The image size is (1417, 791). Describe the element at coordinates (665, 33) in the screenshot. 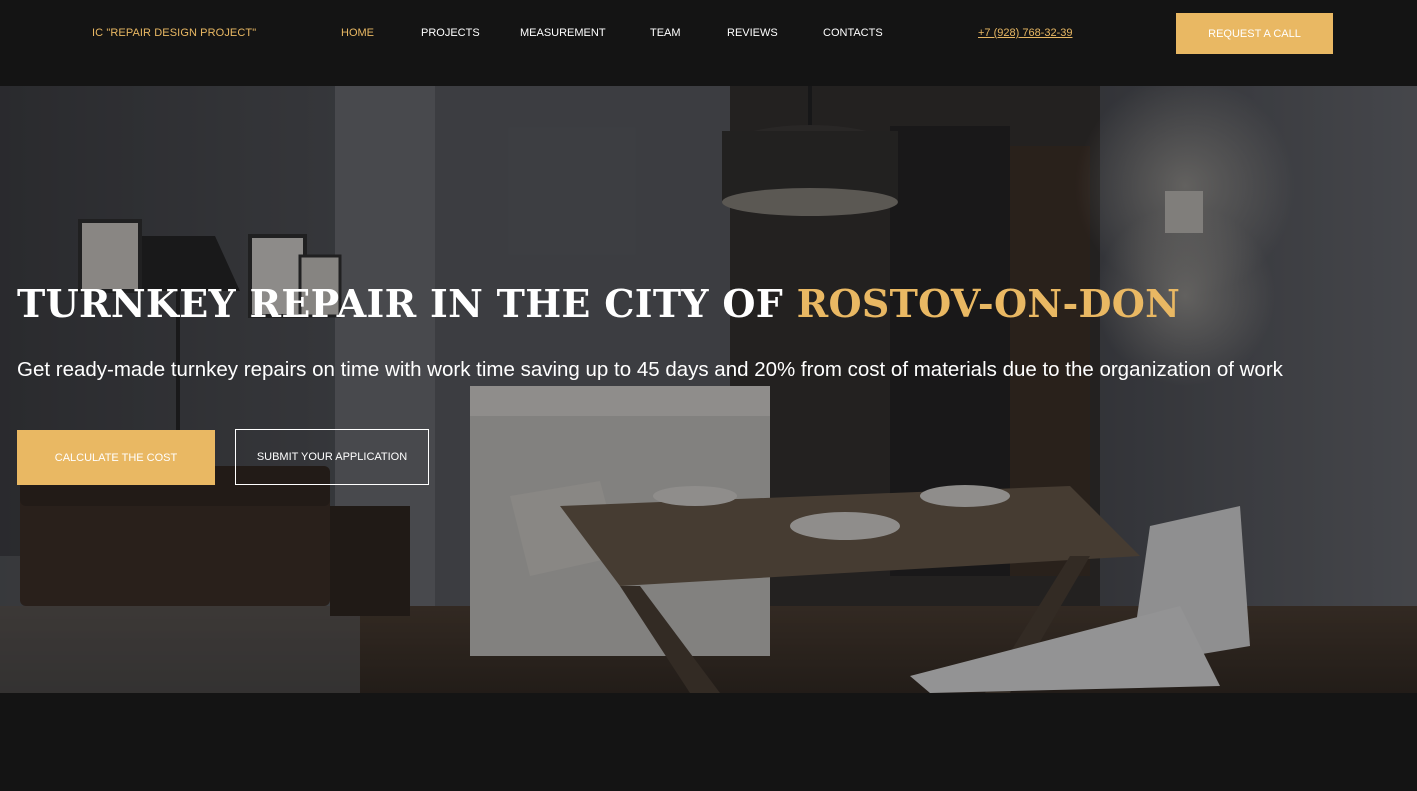

I see `nav-team: TEAM` at that location.